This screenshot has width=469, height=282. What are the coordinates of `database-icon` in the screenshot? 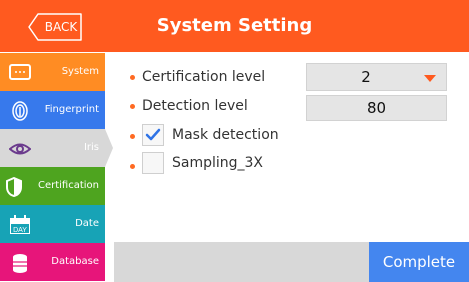 It's located at (20, 263).